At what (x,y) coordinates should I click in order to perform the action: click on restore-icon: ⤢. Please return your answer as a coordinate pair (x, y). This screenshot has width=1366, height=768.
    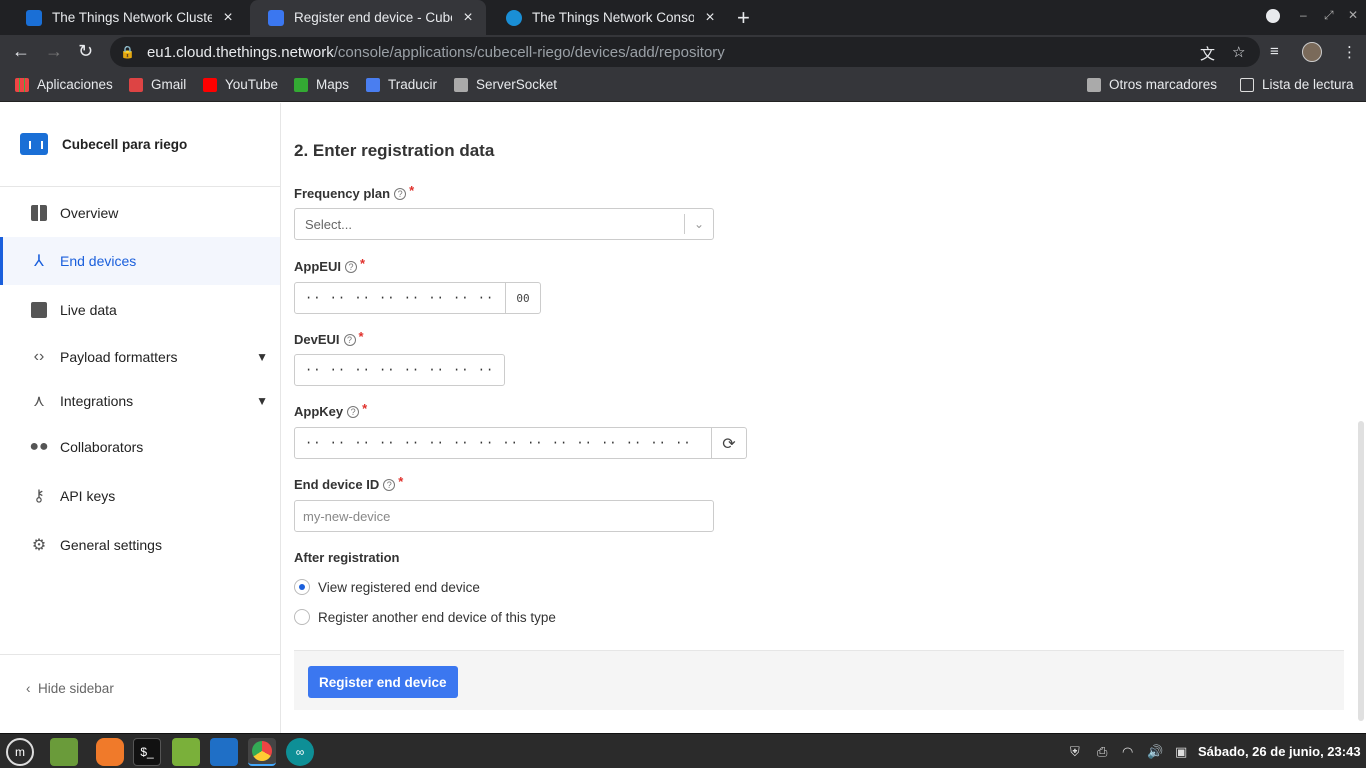
    Looking at the image, I should click on (1329, 15).